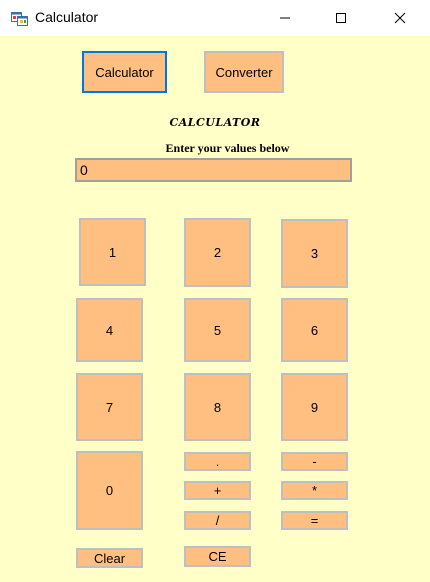  Describe the element at coordinates (112, 252) in the screenshot. I see `digit-1-button: 1` at that location.